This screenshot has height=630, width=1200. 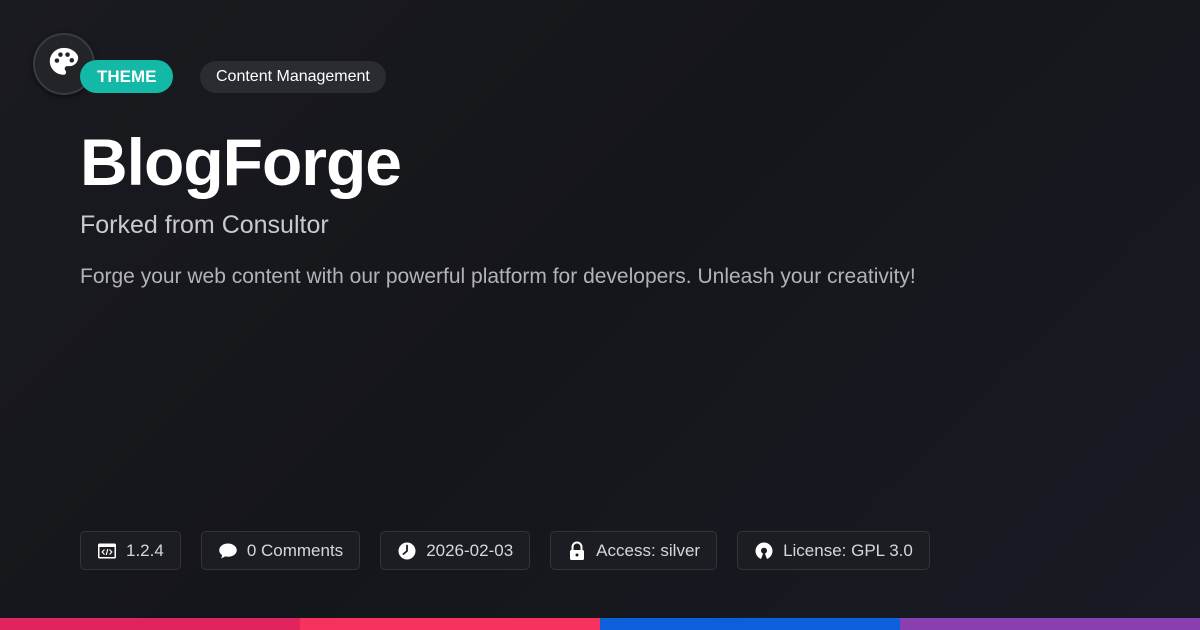 What do you see at coordinates (293, 77) in the screenshot?
I see `category-badge: Content Management` at bounding box center [293, 77].